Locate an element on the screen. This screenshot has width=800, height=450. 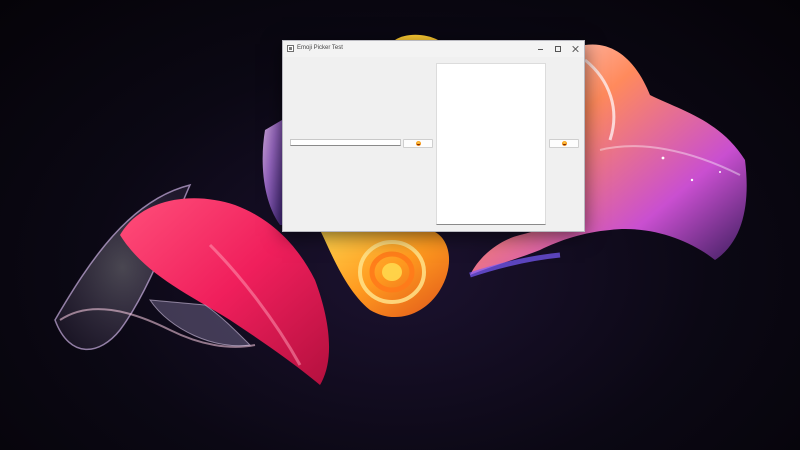
emoji-picker-button-secondary is located at coordinates (564, 143).